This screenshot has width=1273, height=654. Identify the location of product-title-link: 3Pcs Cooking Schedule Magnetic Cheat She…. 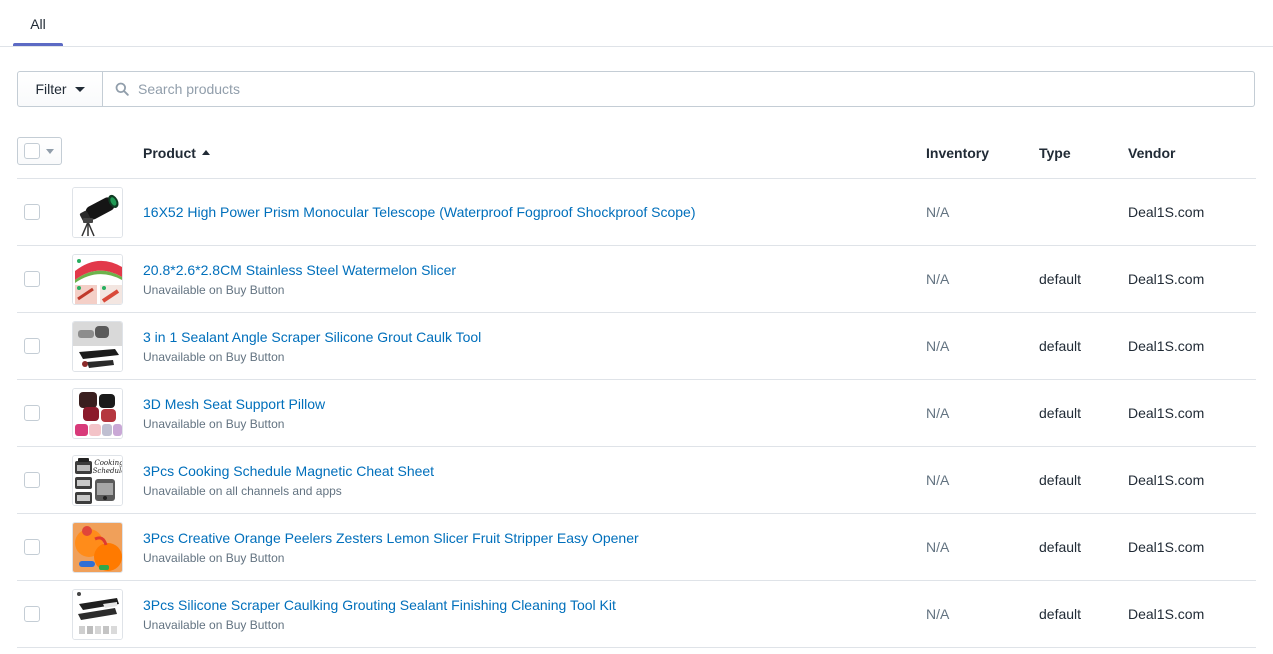
(288, 471).